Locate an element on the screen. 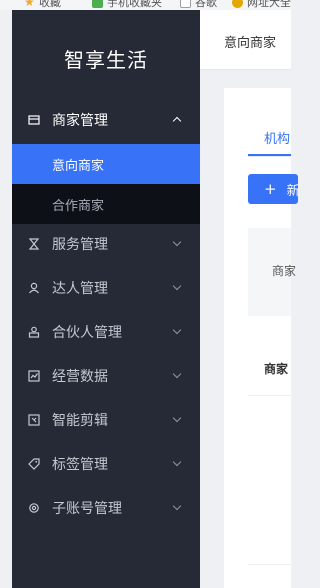 The height and width of the screenshot is (588, 320). menu-item-subaccount-management: 子账号管理 is located at coordinates (106, 508).